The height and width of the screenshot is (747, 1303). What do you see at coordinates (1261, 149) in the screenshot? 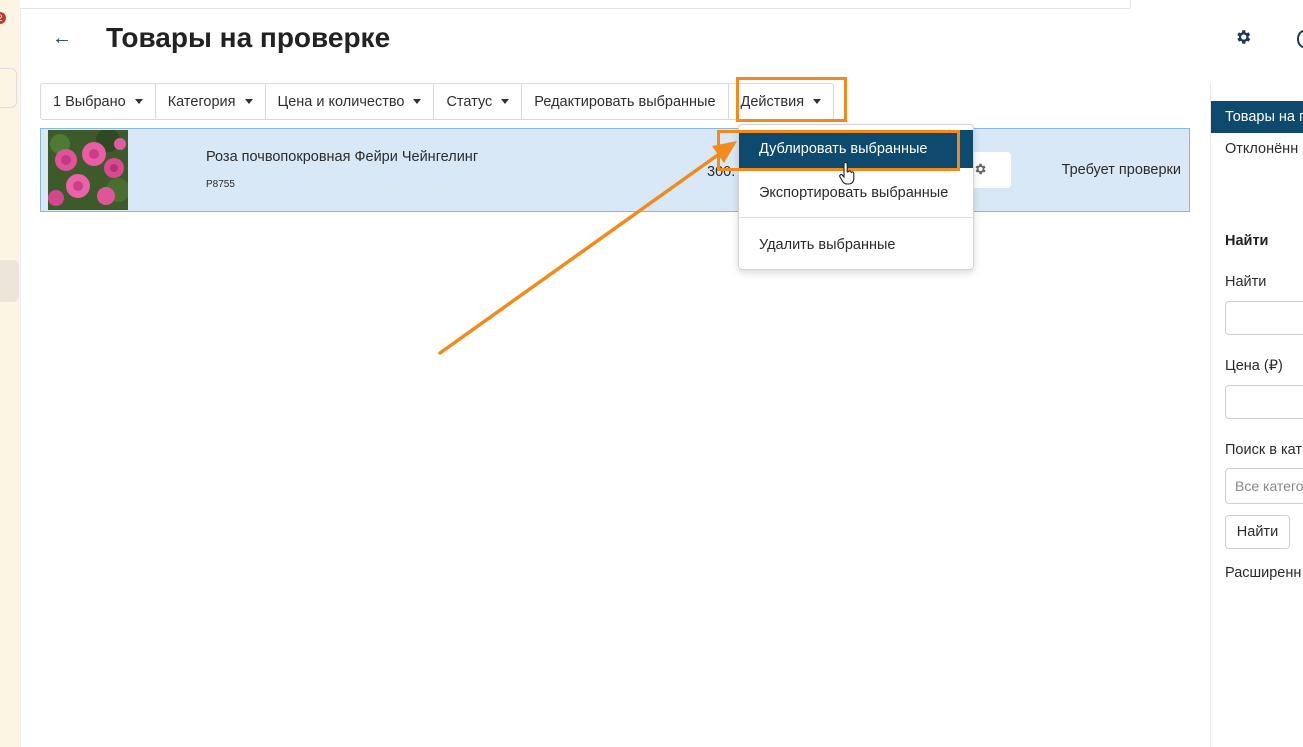
I see `tab-rejected: Отклонённ` at bounding box center [1261, 149].